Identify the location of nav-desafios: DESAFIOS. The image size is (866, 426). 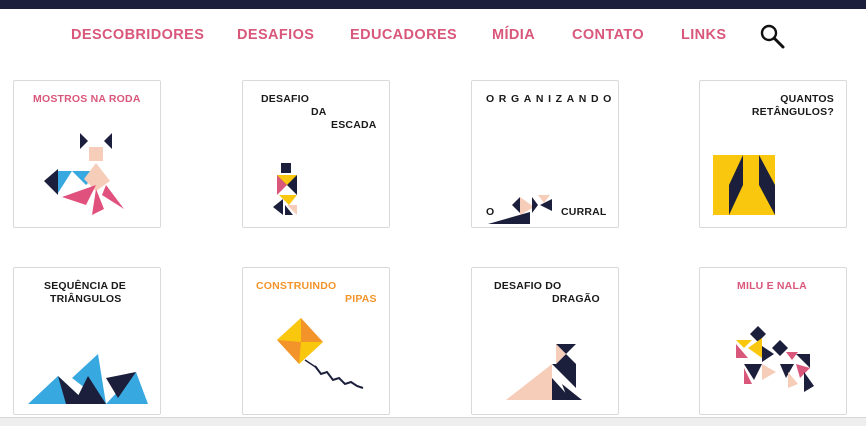
(275, 35).